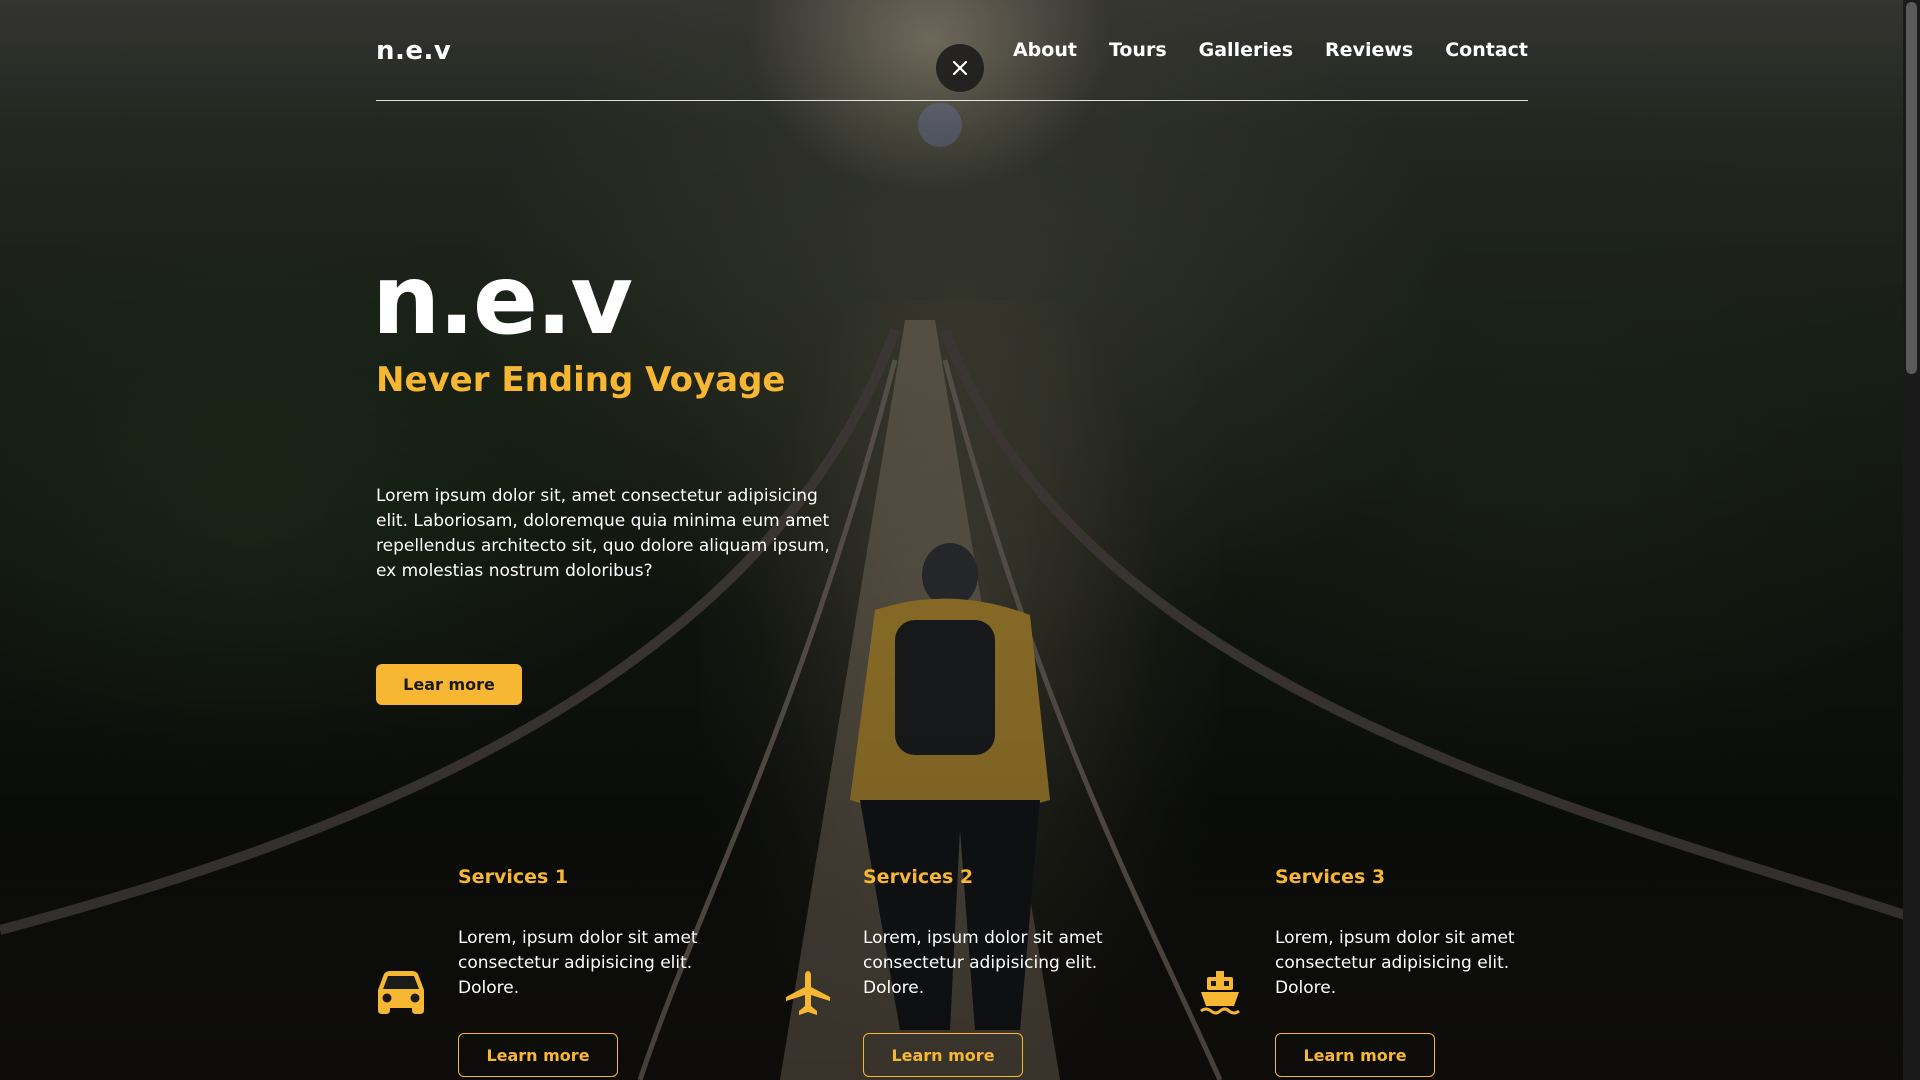 The width and height of the screenshot is (1920, 1080). What do you see at coordinates (401, 992) in the screenshot?
I see `car-icon` at bounding box center [401, 992].